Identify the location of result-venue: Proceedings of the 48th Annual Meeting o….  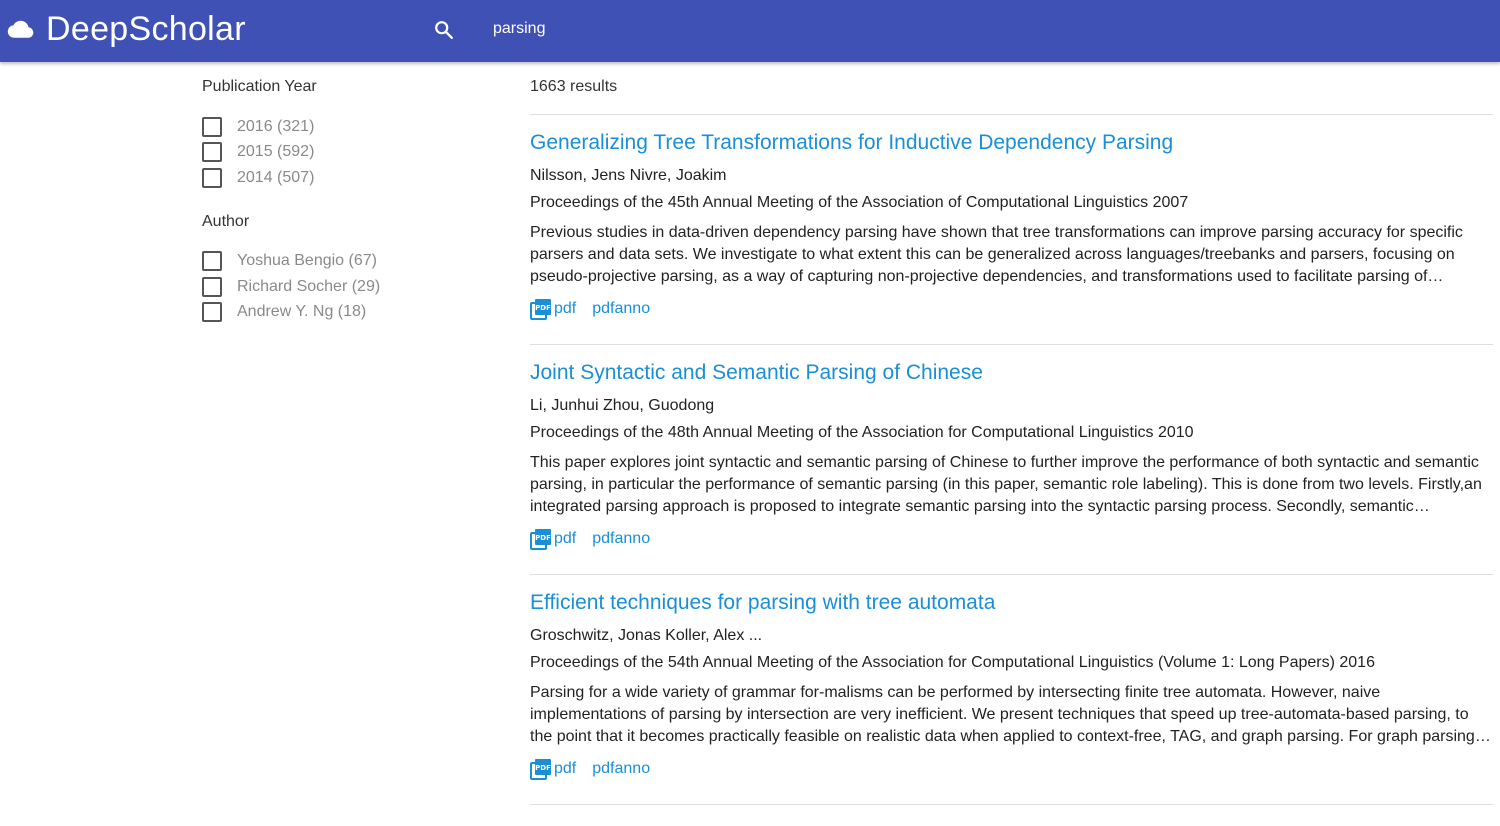
(862, 432).